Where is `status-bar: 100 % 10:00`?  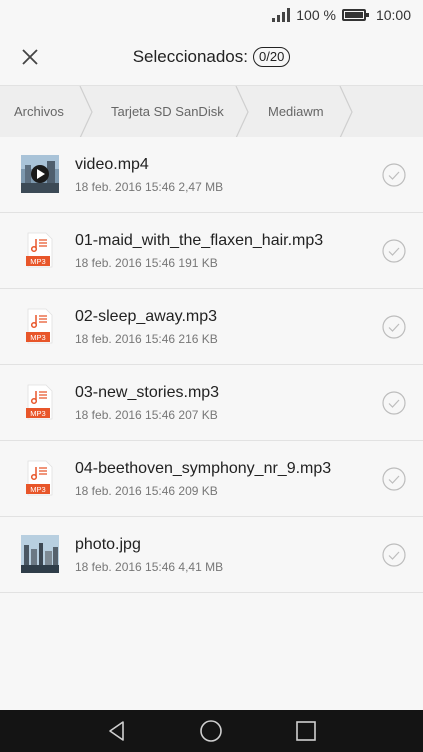 status-bar: 100 % 10:00 is located at coordinates (211, 15).